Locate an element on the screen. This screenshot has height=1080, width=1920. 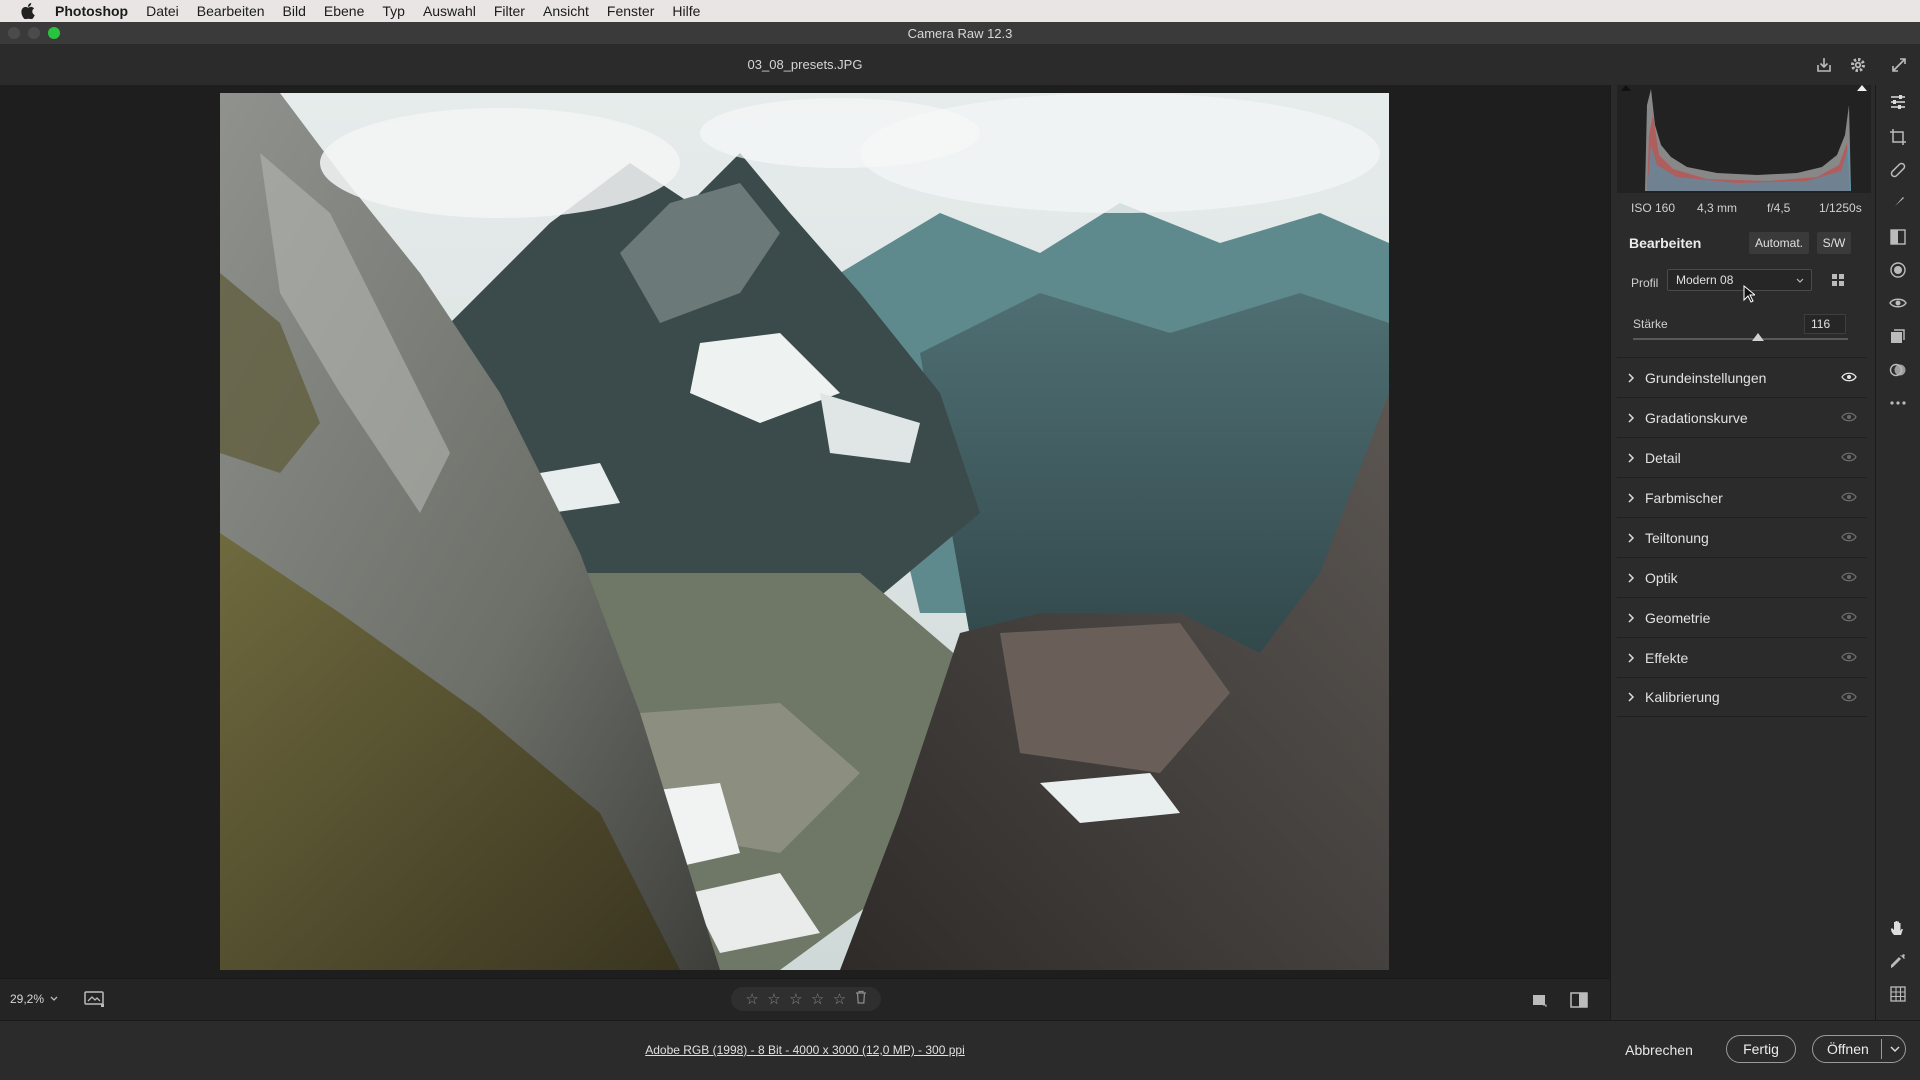
amount-input: 116 is located at coordinates (1825, 324).